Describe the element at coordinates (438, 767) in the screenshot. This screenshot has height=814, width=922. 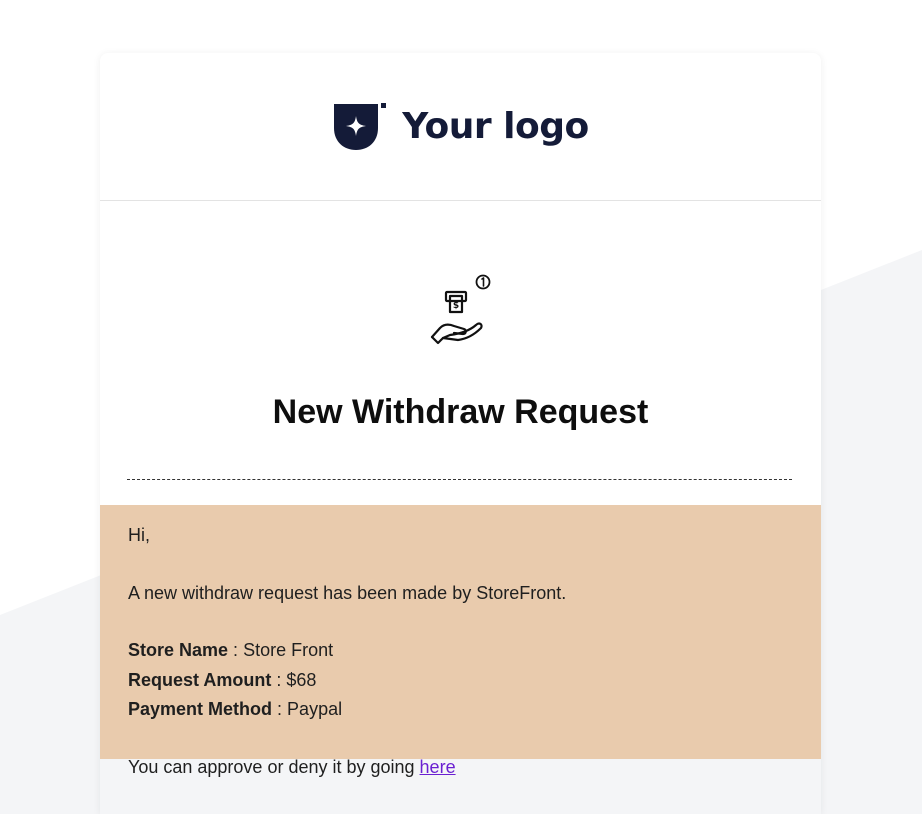
I see `here-link: here` at that location.